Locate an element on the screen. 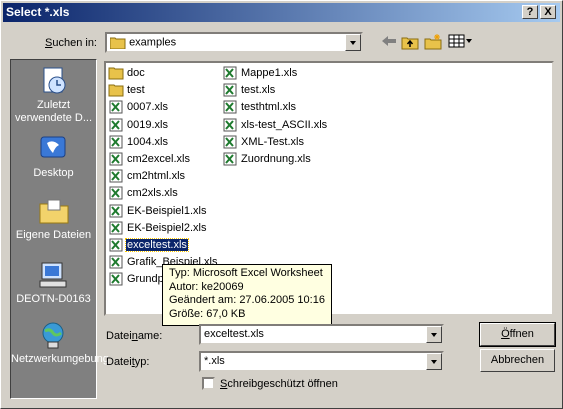 The width and height of the screenshot is (563, 409). filetype-value: *.xls is located at coordinates (214, 361).